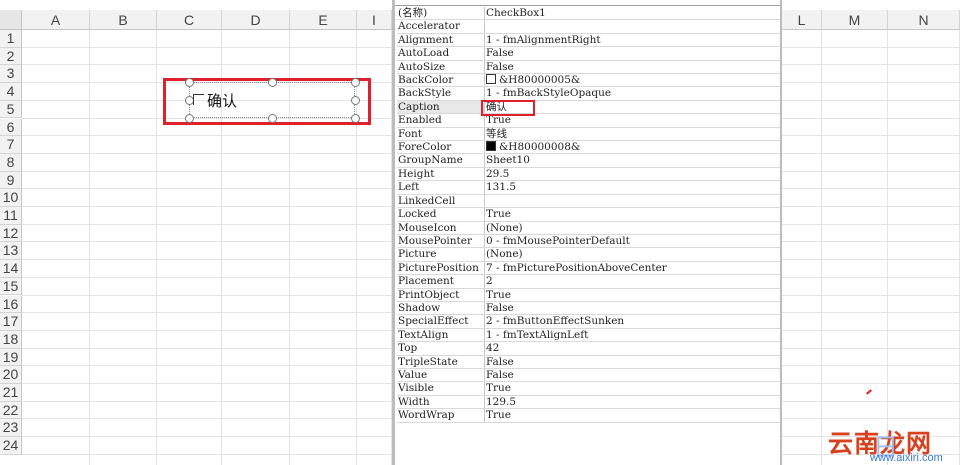 The width and height of the screenshot is (960, 465). Describe the element at coordinates (11, 322) in the screenshot. I see `row-header: 17` at that location.